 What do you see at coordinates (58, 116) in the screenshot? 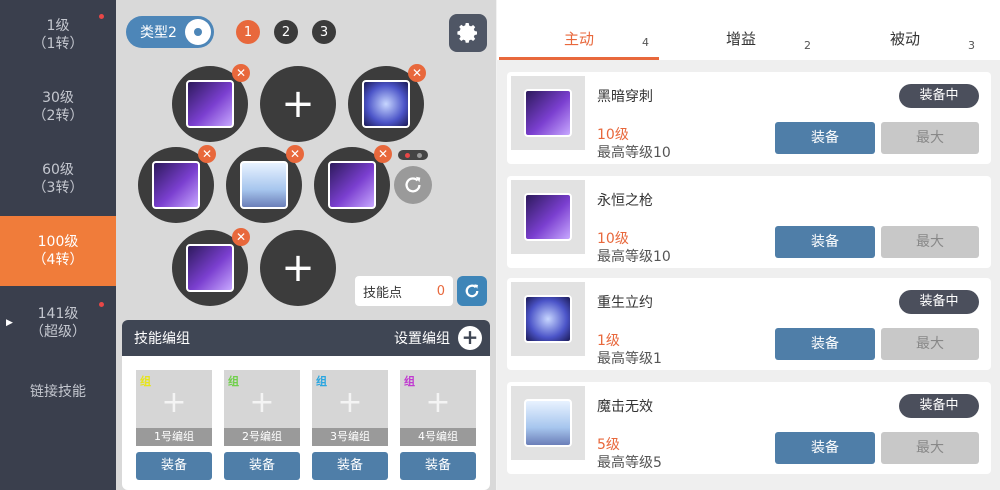
I see `sidebar-item-sublabel: （2转）` at bounding box center [58, 116].